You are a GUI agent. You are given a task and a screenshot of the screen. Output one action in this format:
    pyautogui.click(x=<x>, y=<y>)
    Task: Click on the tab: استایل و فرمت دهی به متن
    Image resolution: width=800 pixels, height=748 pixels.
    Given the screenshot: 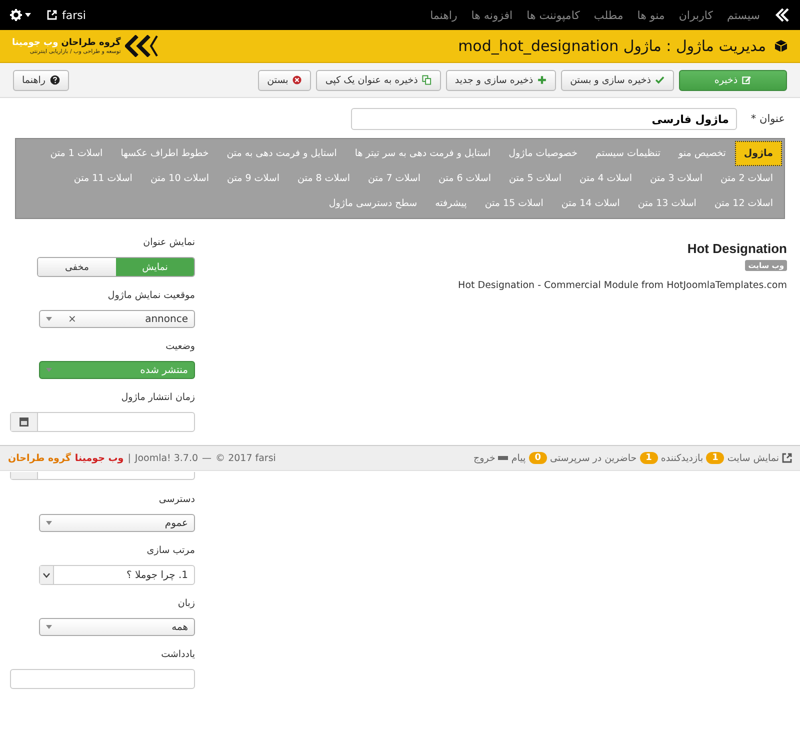 What is the action you would take?
    pyautogui.click(x=282, y=153)
    